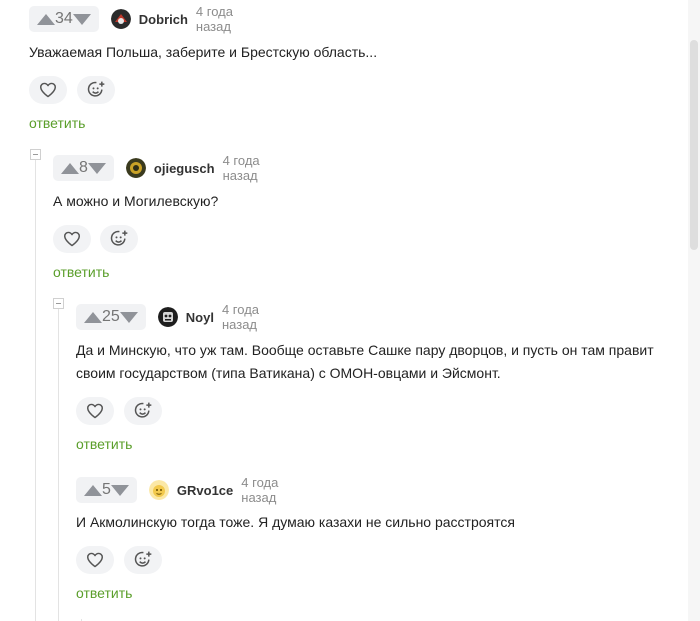 The height and width of the screenshot is (621, 700). What do you see at coordinates (694, 145) in the screenshot?
I see `scrollbar-thumb` at bounding box center [694, 145].